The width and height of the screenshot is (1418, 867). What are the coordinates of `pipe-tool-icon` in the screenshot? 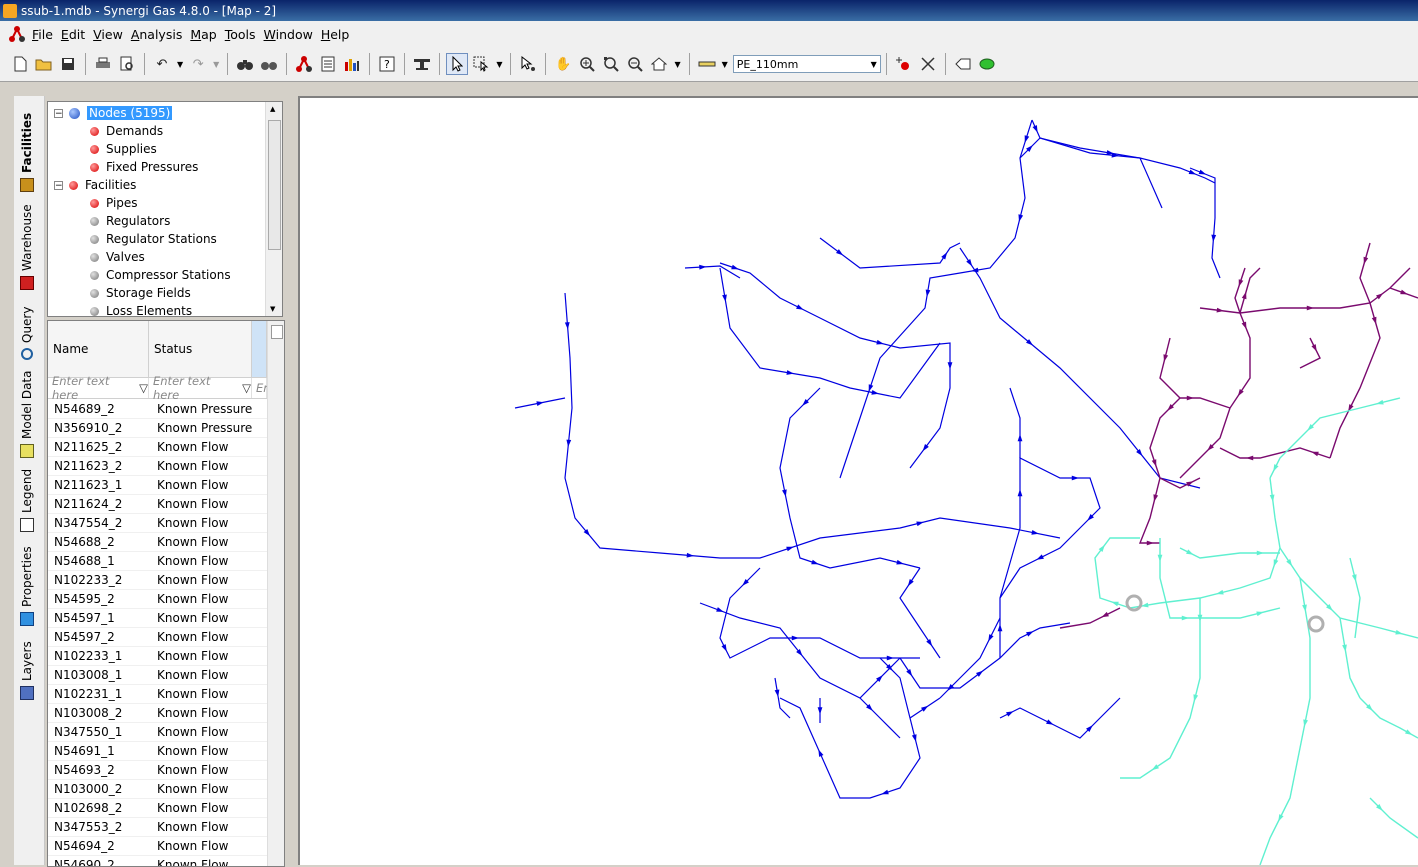 It's located at (422, 64).